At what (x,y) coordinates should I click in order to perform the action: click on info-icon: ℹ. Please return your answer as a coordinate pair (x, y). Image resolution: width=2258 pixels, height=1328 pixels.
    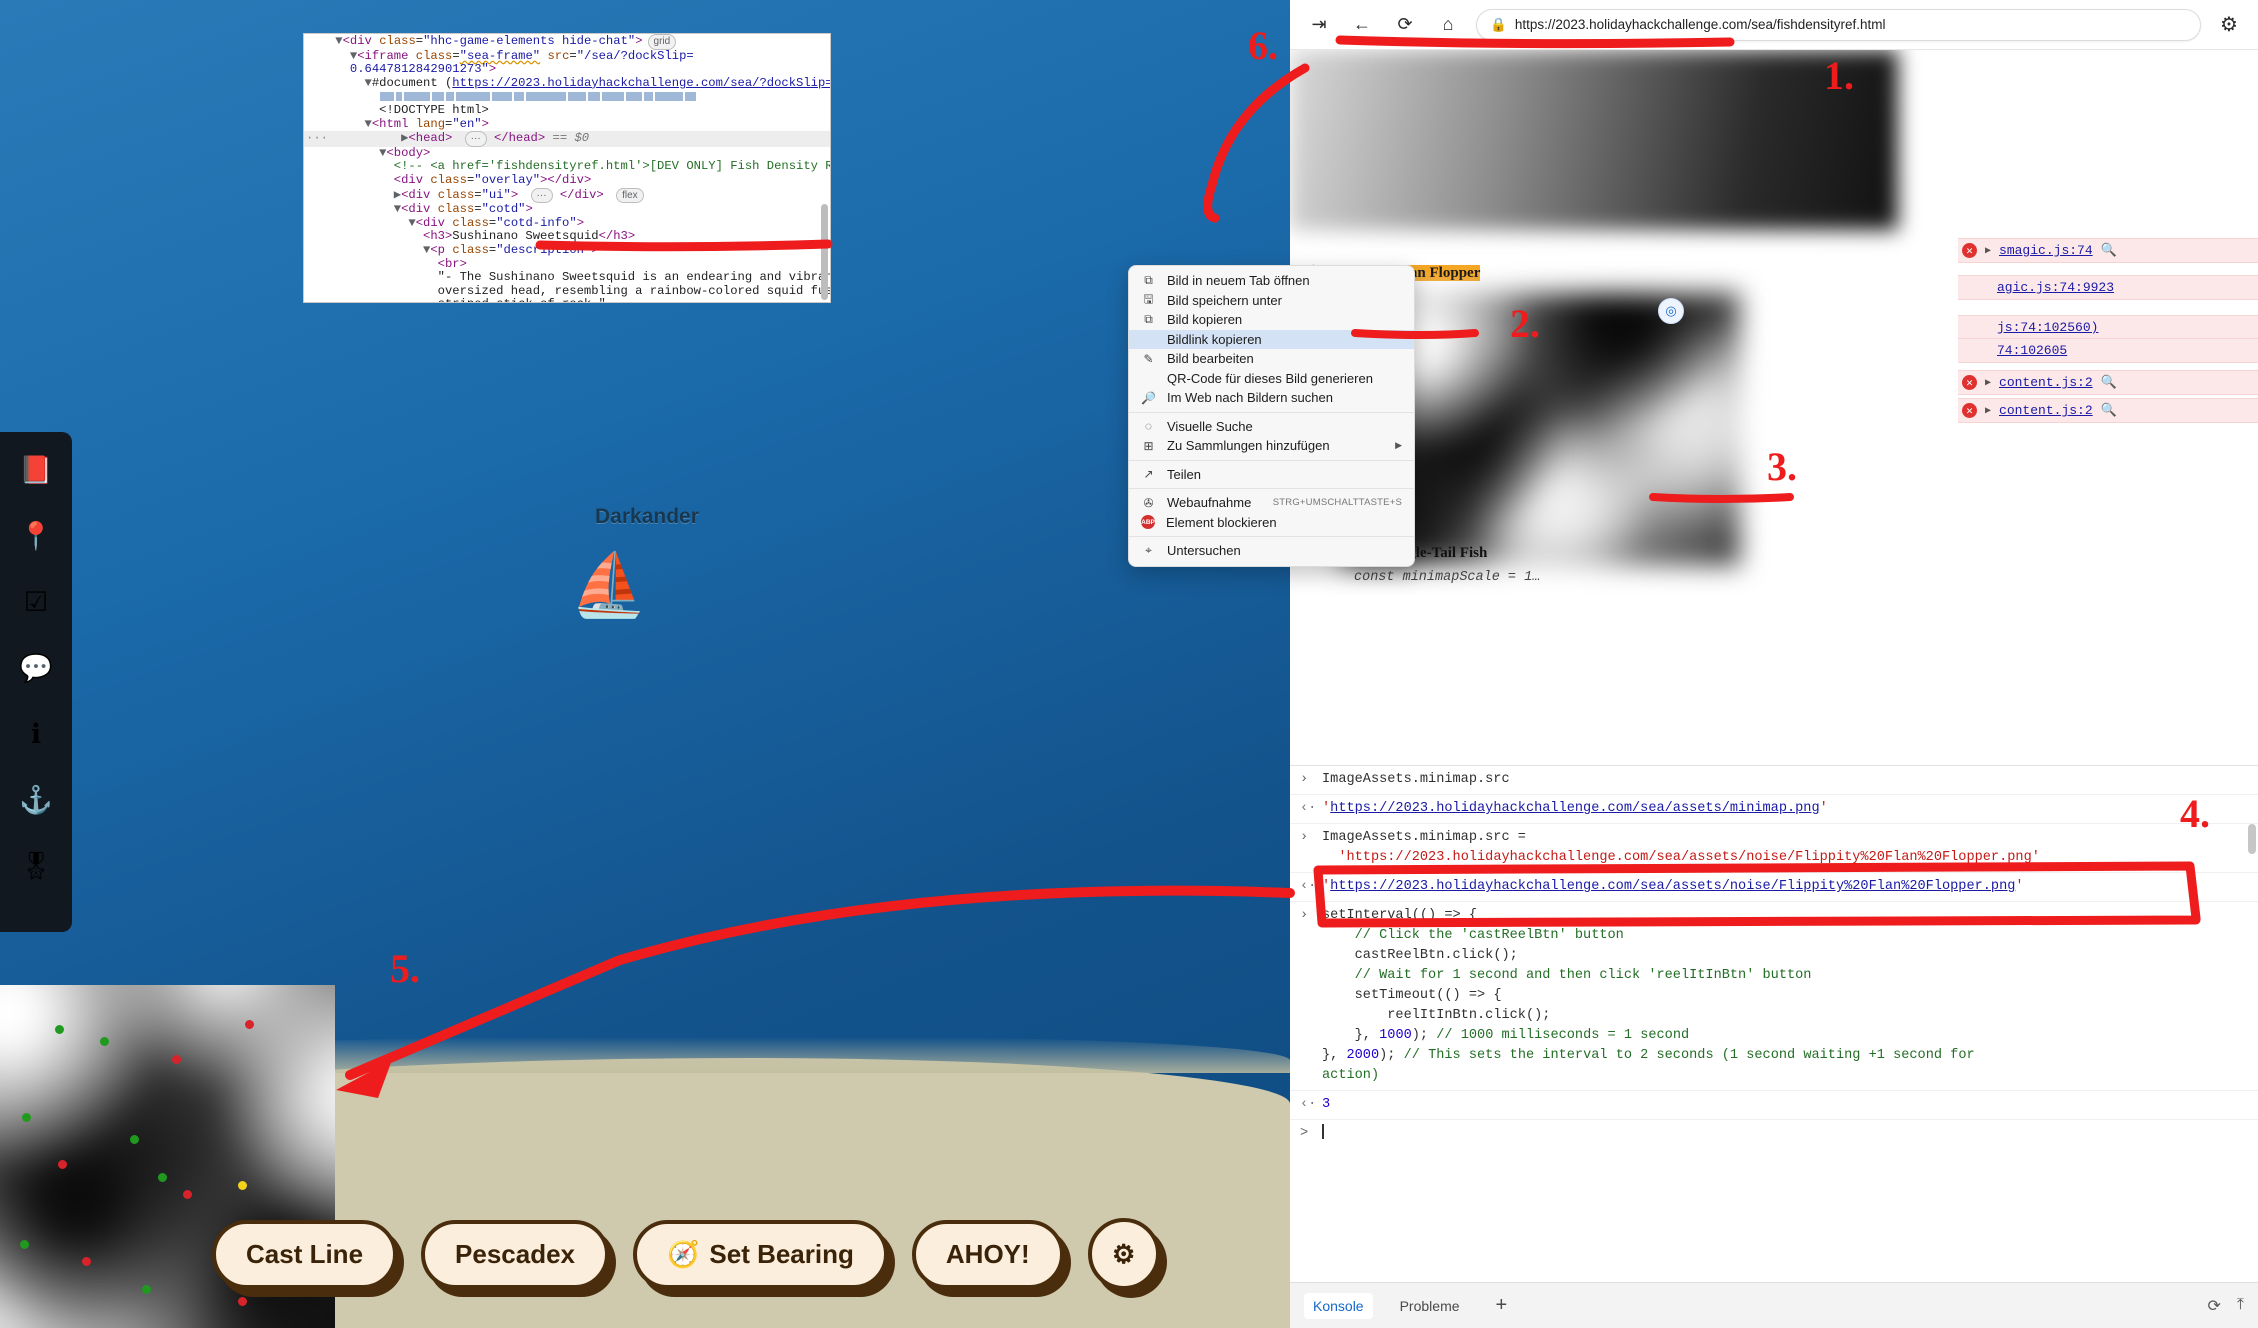
    Looking at the image, I should click on (36, 734).